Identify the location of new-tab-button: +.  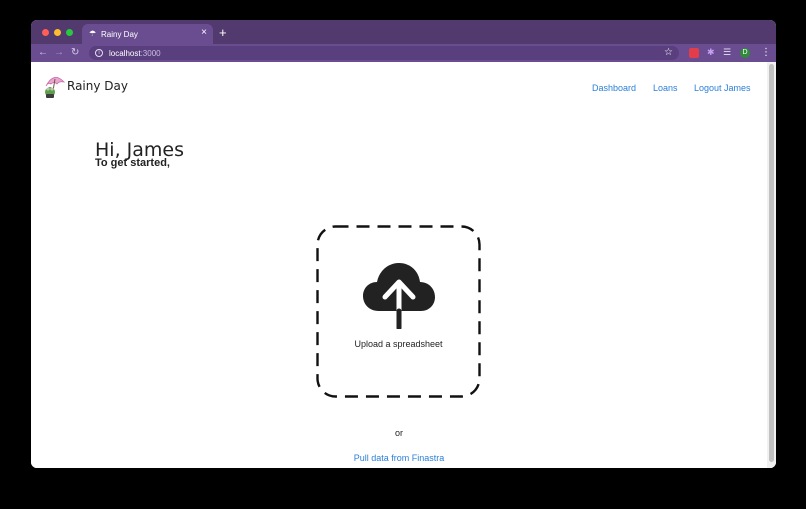
(223, 32).